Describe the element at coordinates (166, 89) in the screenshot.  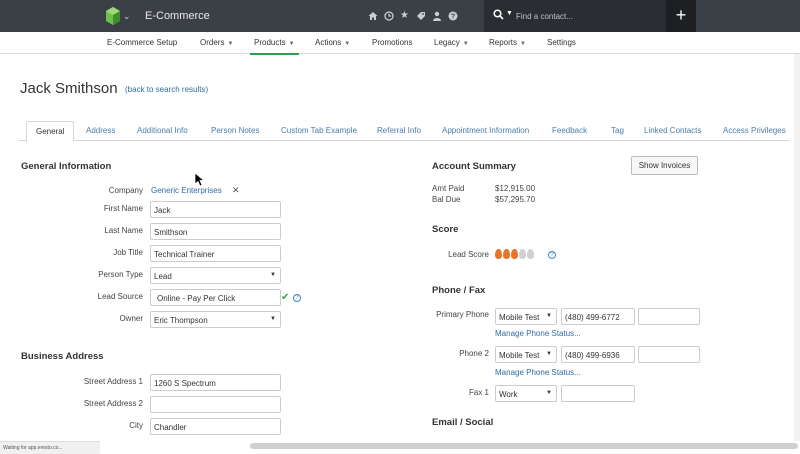
I see `back-to-search-link: (back to search results)` at that location.